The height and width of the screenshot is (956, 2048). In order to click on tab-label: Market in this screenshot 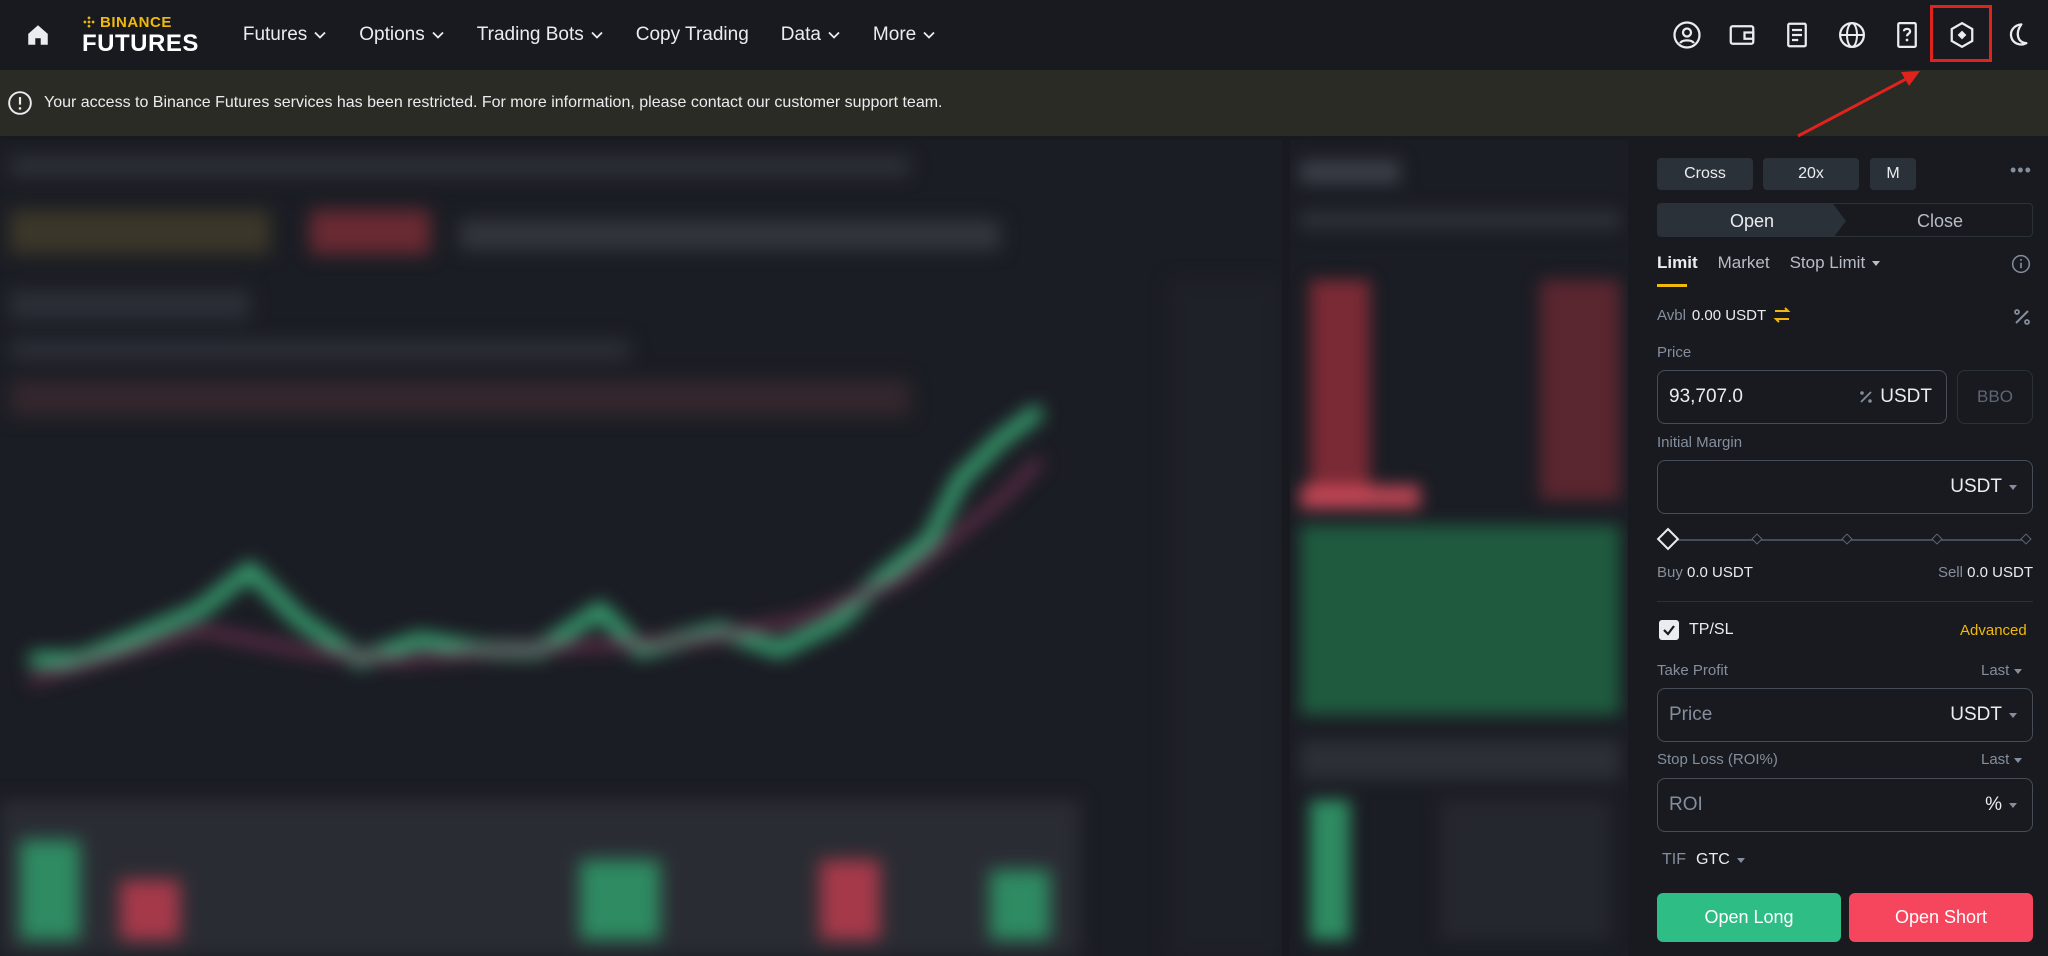, I will do `click(1743, 262)`.